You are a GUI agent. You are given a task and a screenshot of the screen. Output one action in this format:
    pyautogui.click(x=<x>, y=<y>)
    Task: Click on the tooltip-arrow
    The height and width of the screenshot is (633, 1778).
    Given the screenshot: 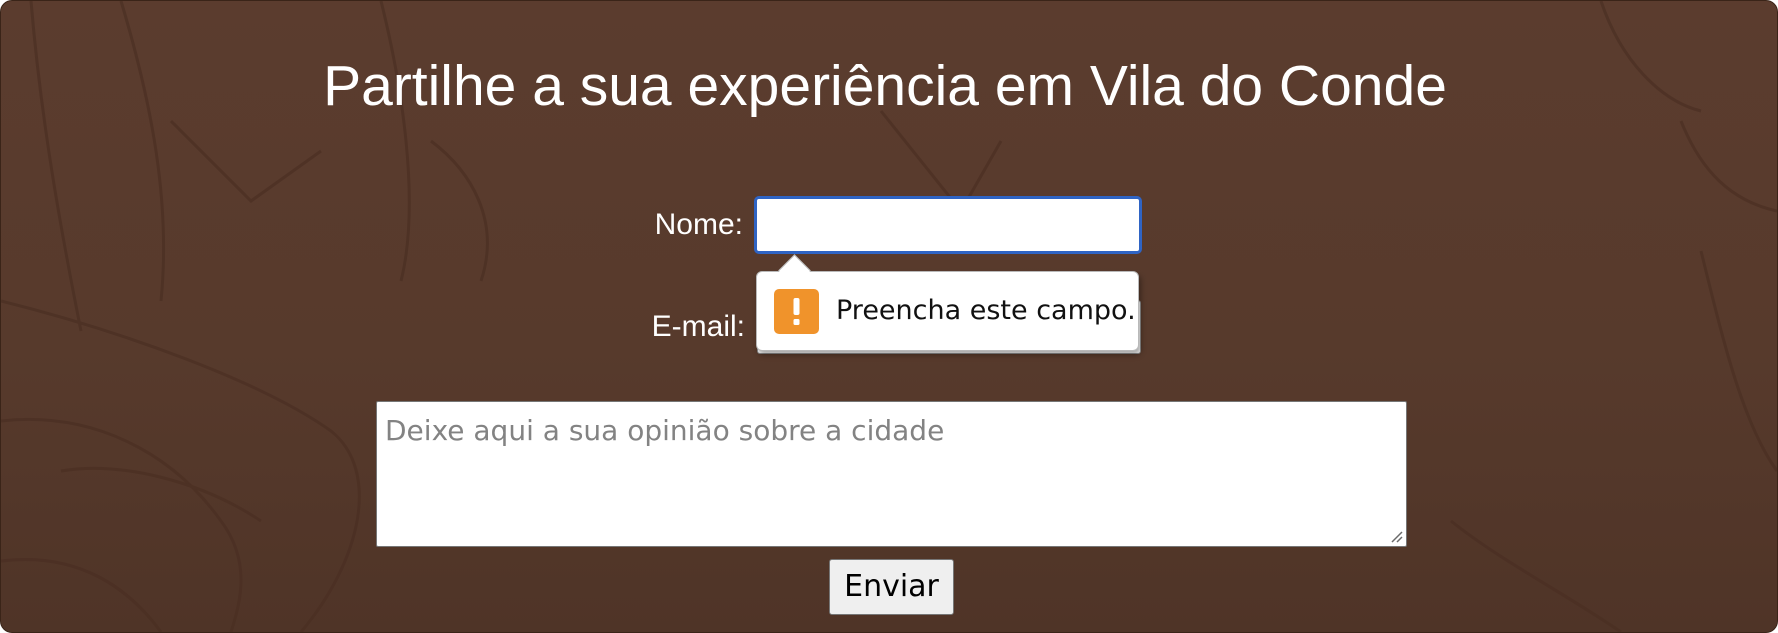 What is the action you would take?
    pyautogui.click(x=794, y=270)
    